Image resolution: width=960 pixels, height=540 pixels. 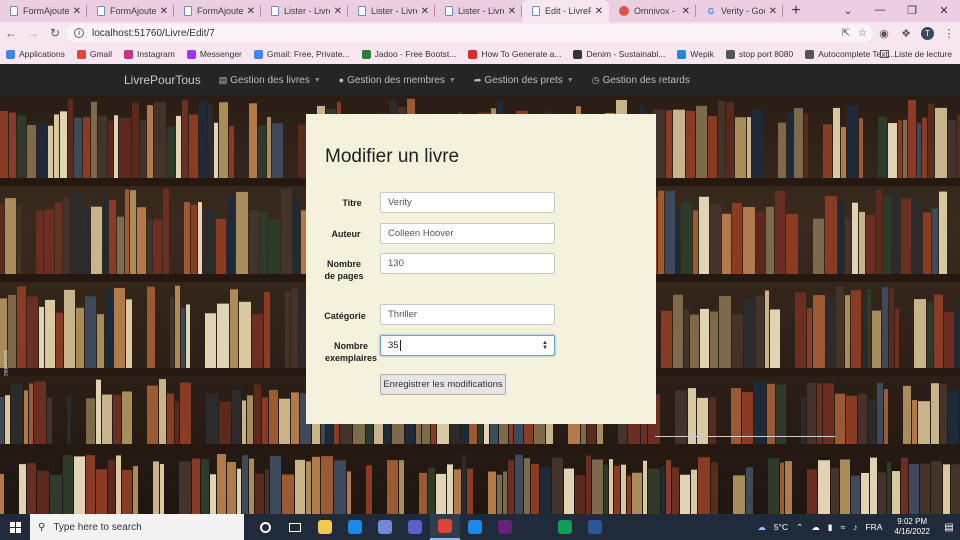 What do you see at coordinates (842, 527) in the screenshot?
I see `wifi-icon: ≈` at bounding box center [842, 527].